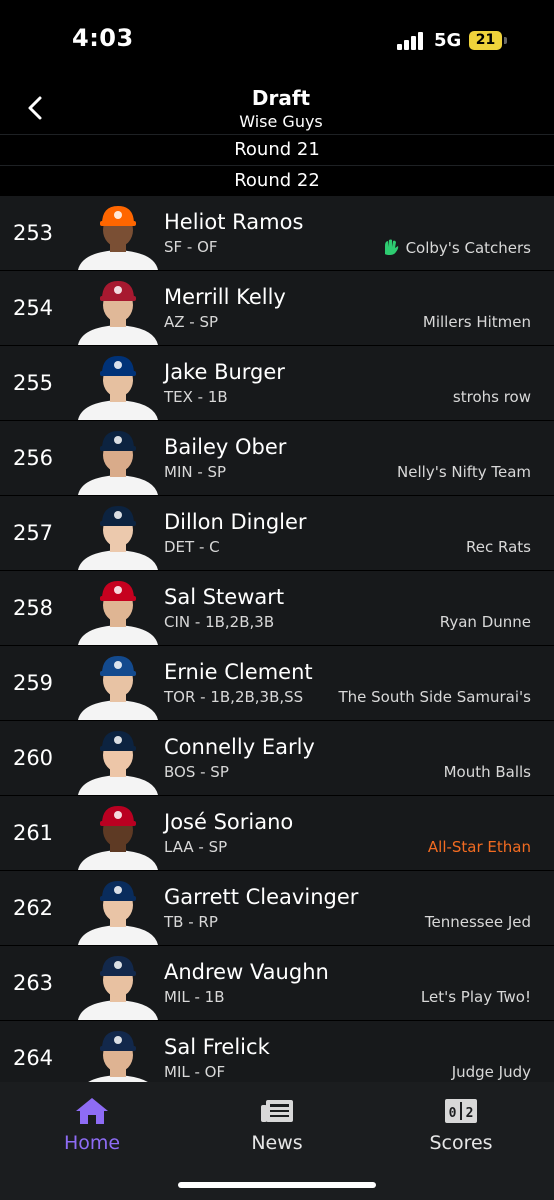 The height and width of the screenshot is (1200, 554). What do you see at coordinates (246, 972) in the screenshot?
I see `player-name: Andrew Vaughn` at bounding box center [246, 972].